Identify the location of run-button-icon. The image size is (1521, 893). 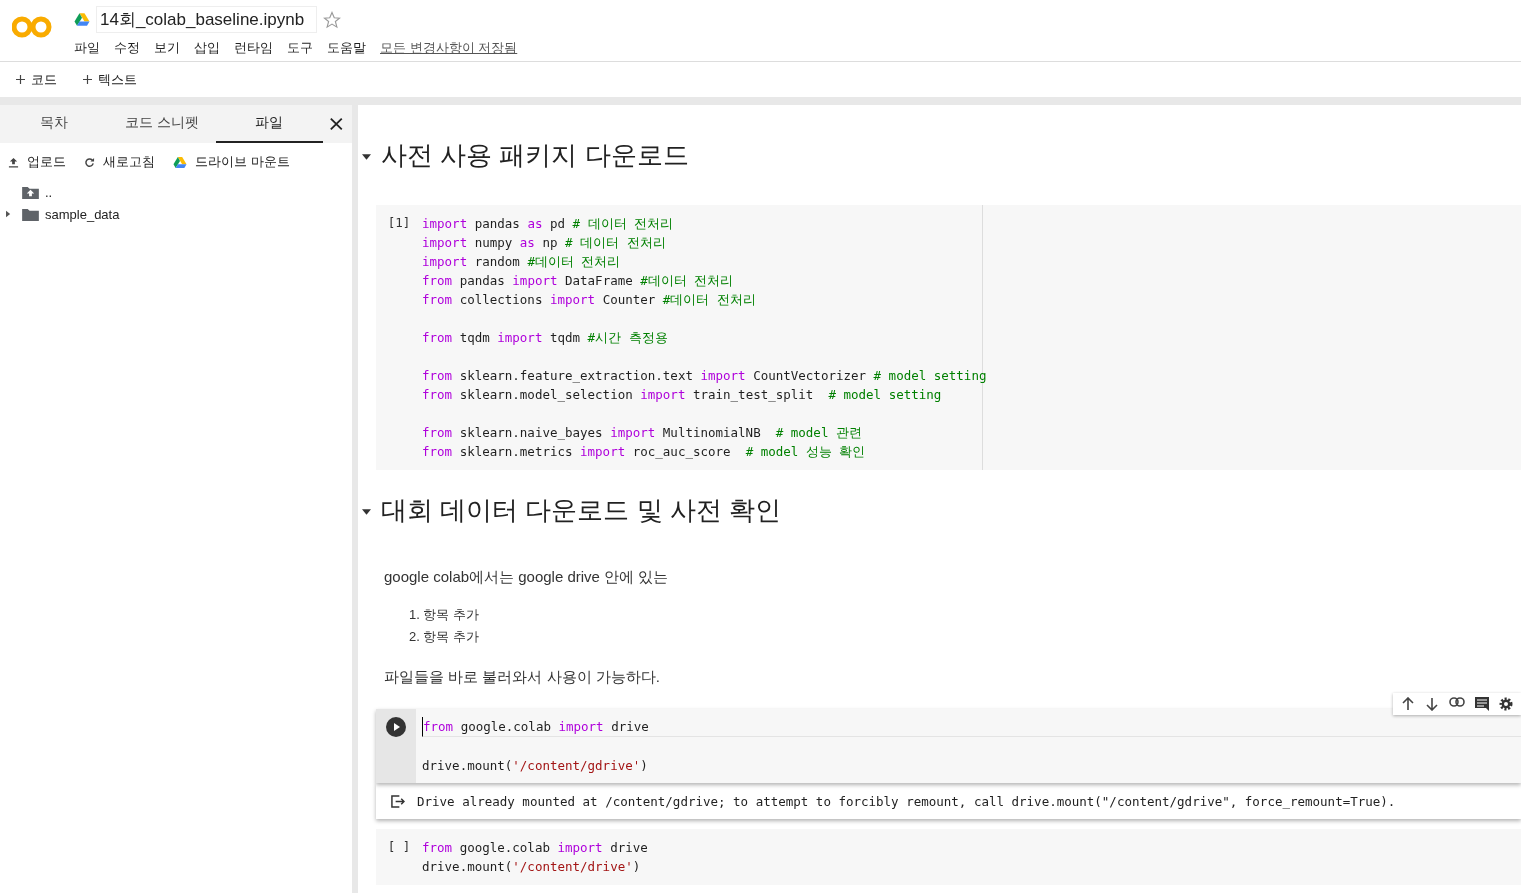
(396, 727).